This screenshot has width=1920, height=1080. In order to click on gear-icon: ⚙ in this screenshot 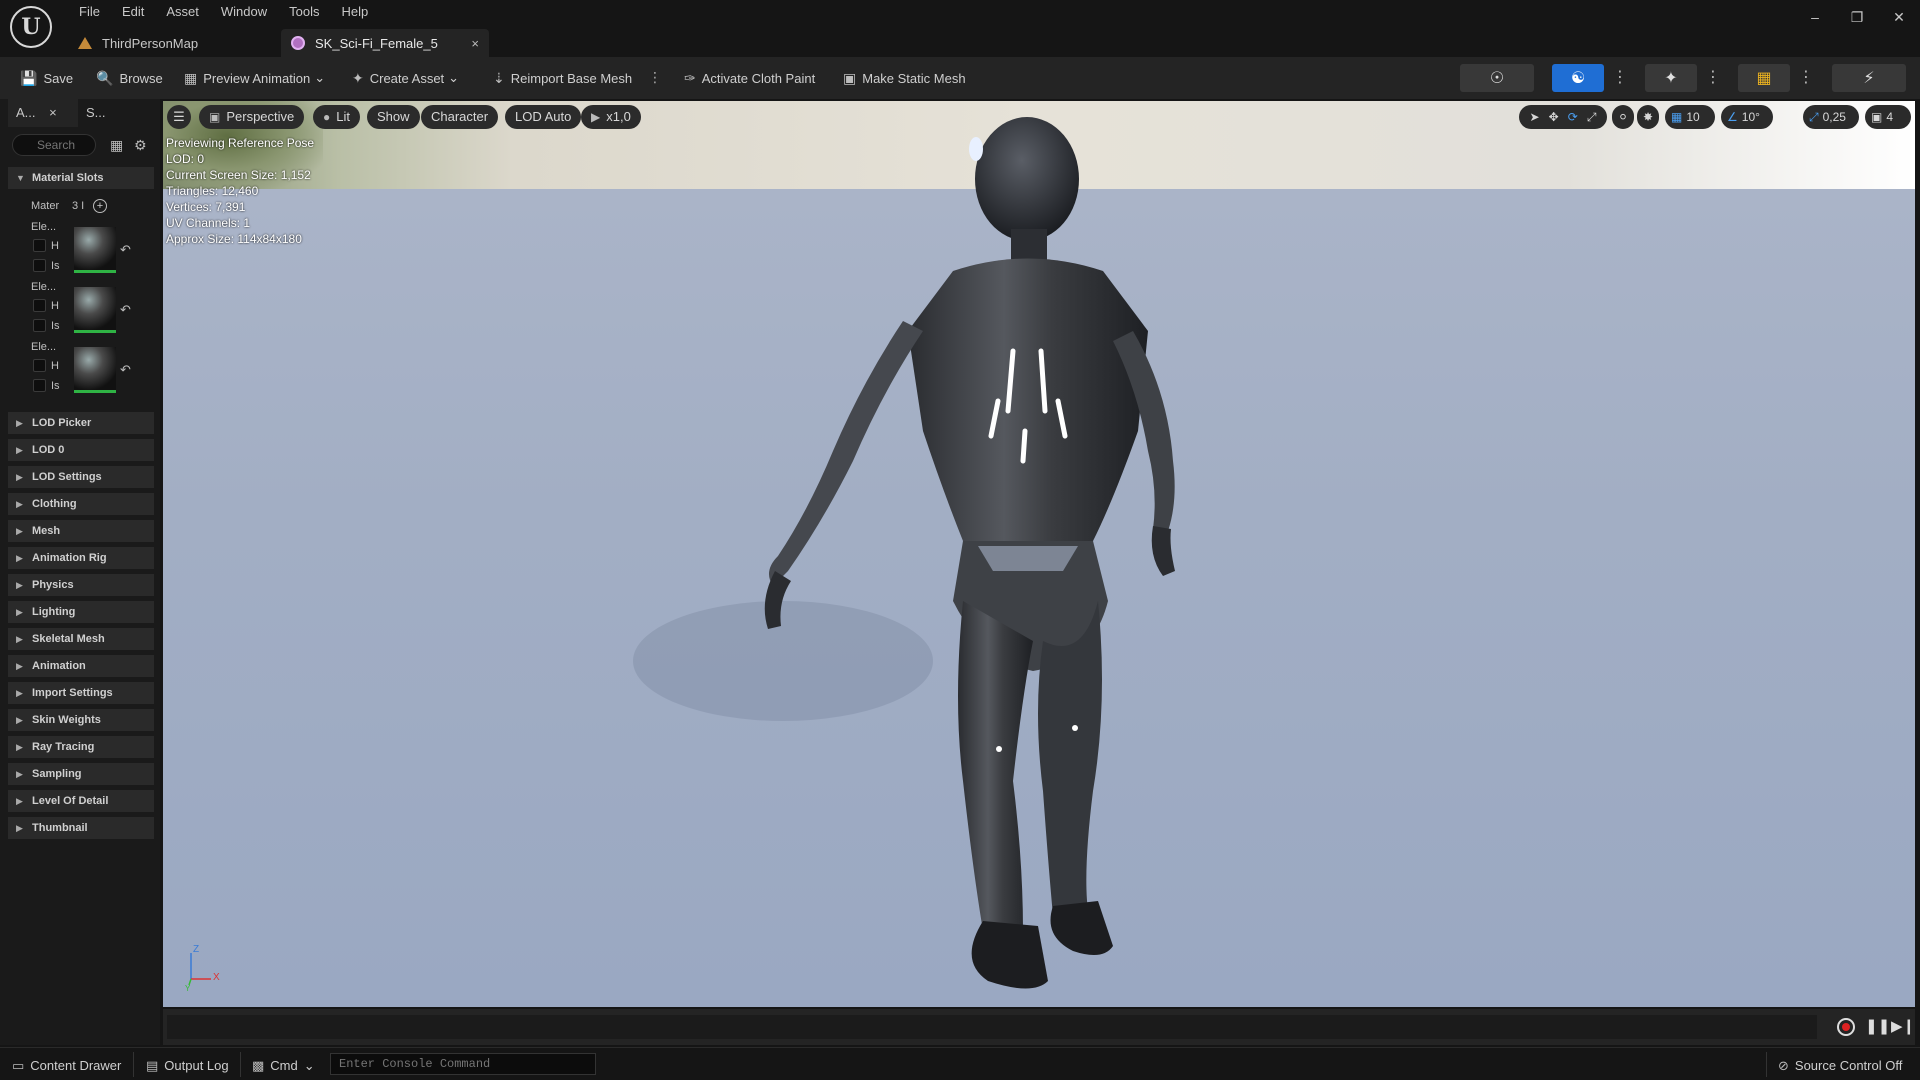, I will do `click(140, 145)`.